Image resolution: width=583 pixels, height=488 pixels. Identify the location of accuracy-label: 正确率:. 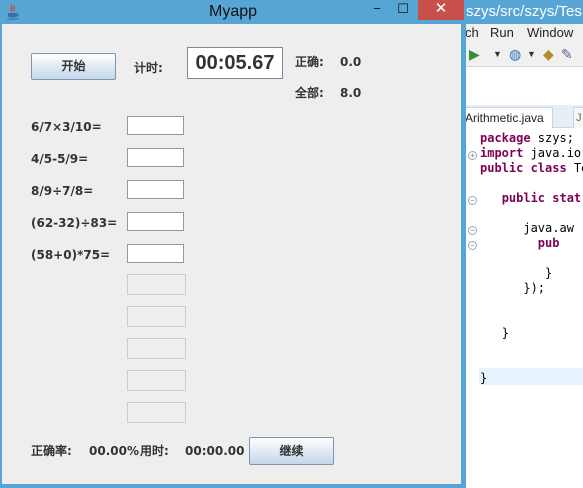
(51, 451).